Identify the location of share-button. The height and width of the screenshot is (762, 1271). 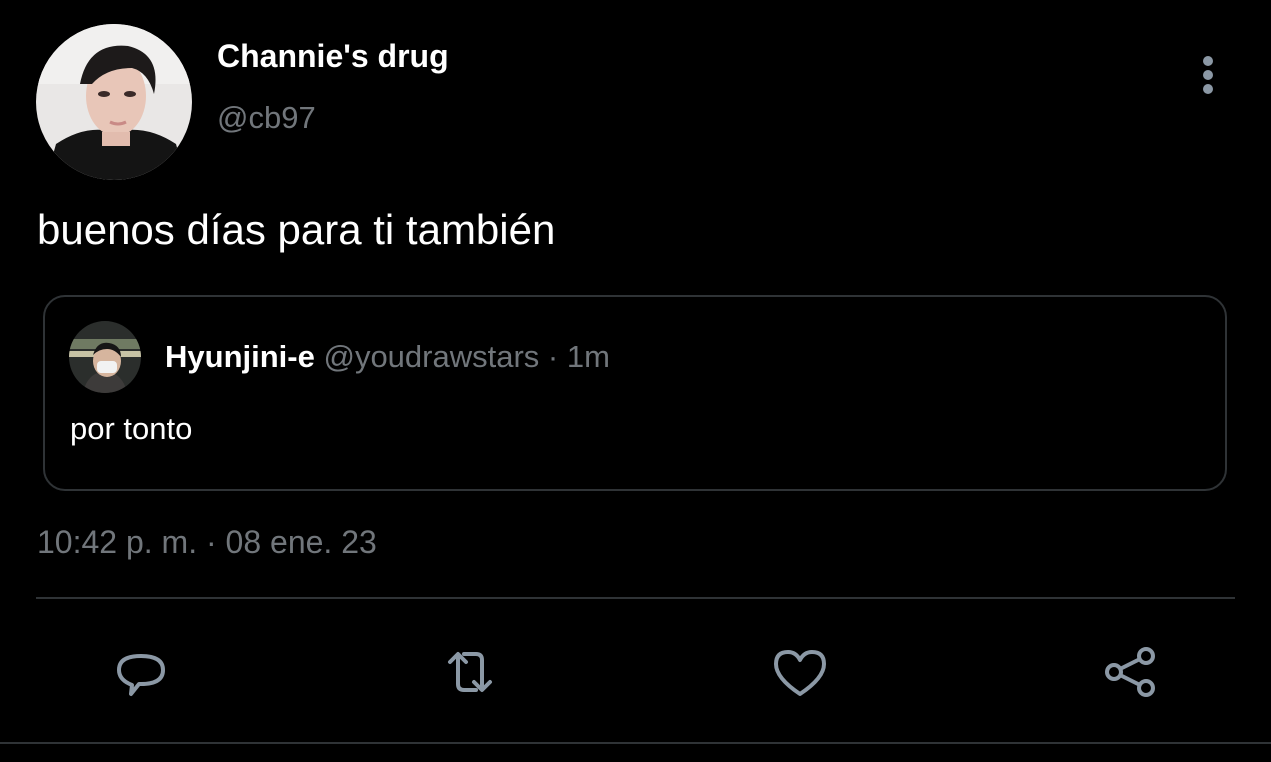
(1130, 672).